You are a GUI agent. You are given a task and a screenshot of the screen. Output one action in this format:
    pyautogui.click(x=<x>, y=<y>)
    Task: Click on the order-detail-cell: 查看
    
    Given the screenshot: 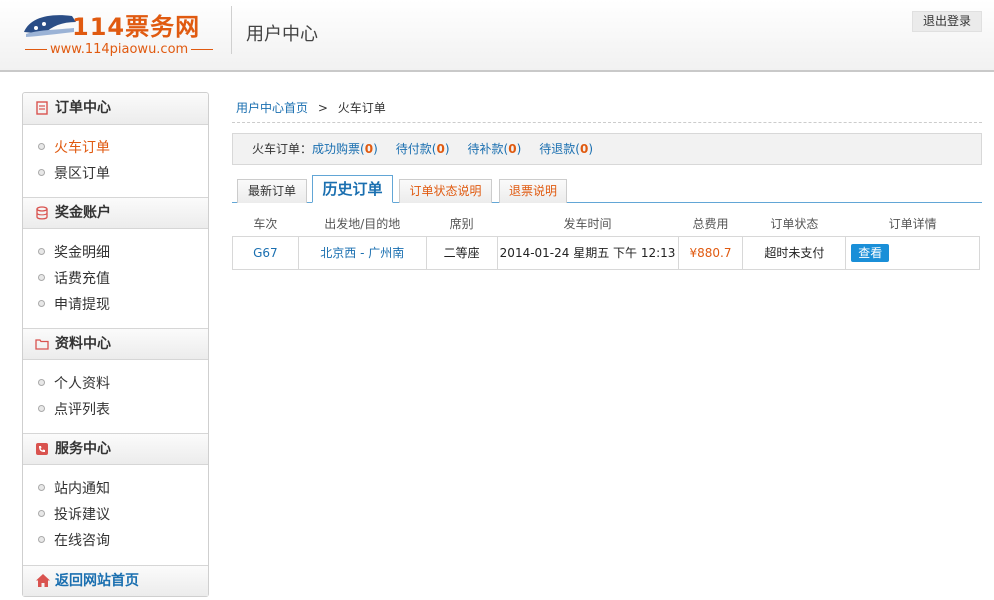 What is the action you would take?
    pyautogui.click(x=912, y=252)
    